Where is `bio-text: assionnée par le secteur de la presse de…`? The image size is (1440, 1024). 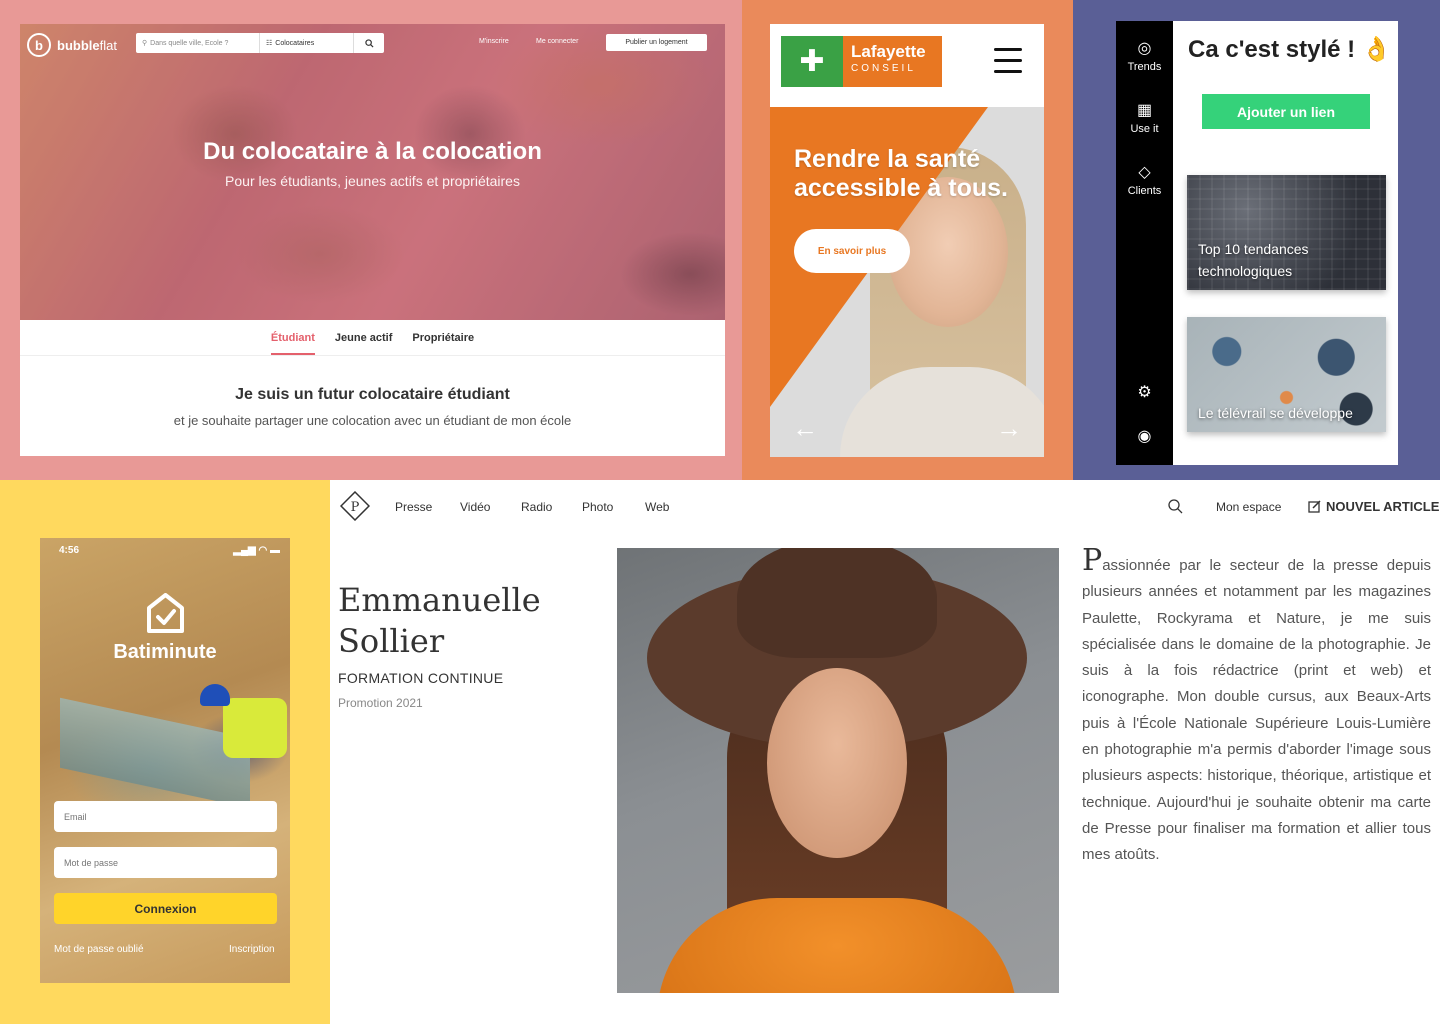 bio-text: assionnée par le secteur de la presse de… is located at coordinates (1256, 710).